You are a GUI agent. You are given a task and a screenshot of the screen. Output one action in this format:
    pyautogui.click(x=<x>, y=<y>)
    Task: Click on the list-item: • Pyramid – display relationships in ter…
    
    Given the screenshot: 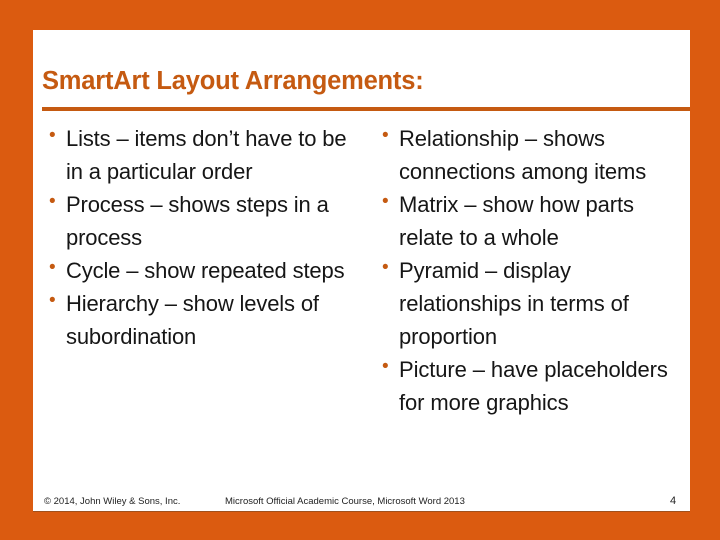 What is the action you would take?
    pyautogui.click(x=533, y=303)
    